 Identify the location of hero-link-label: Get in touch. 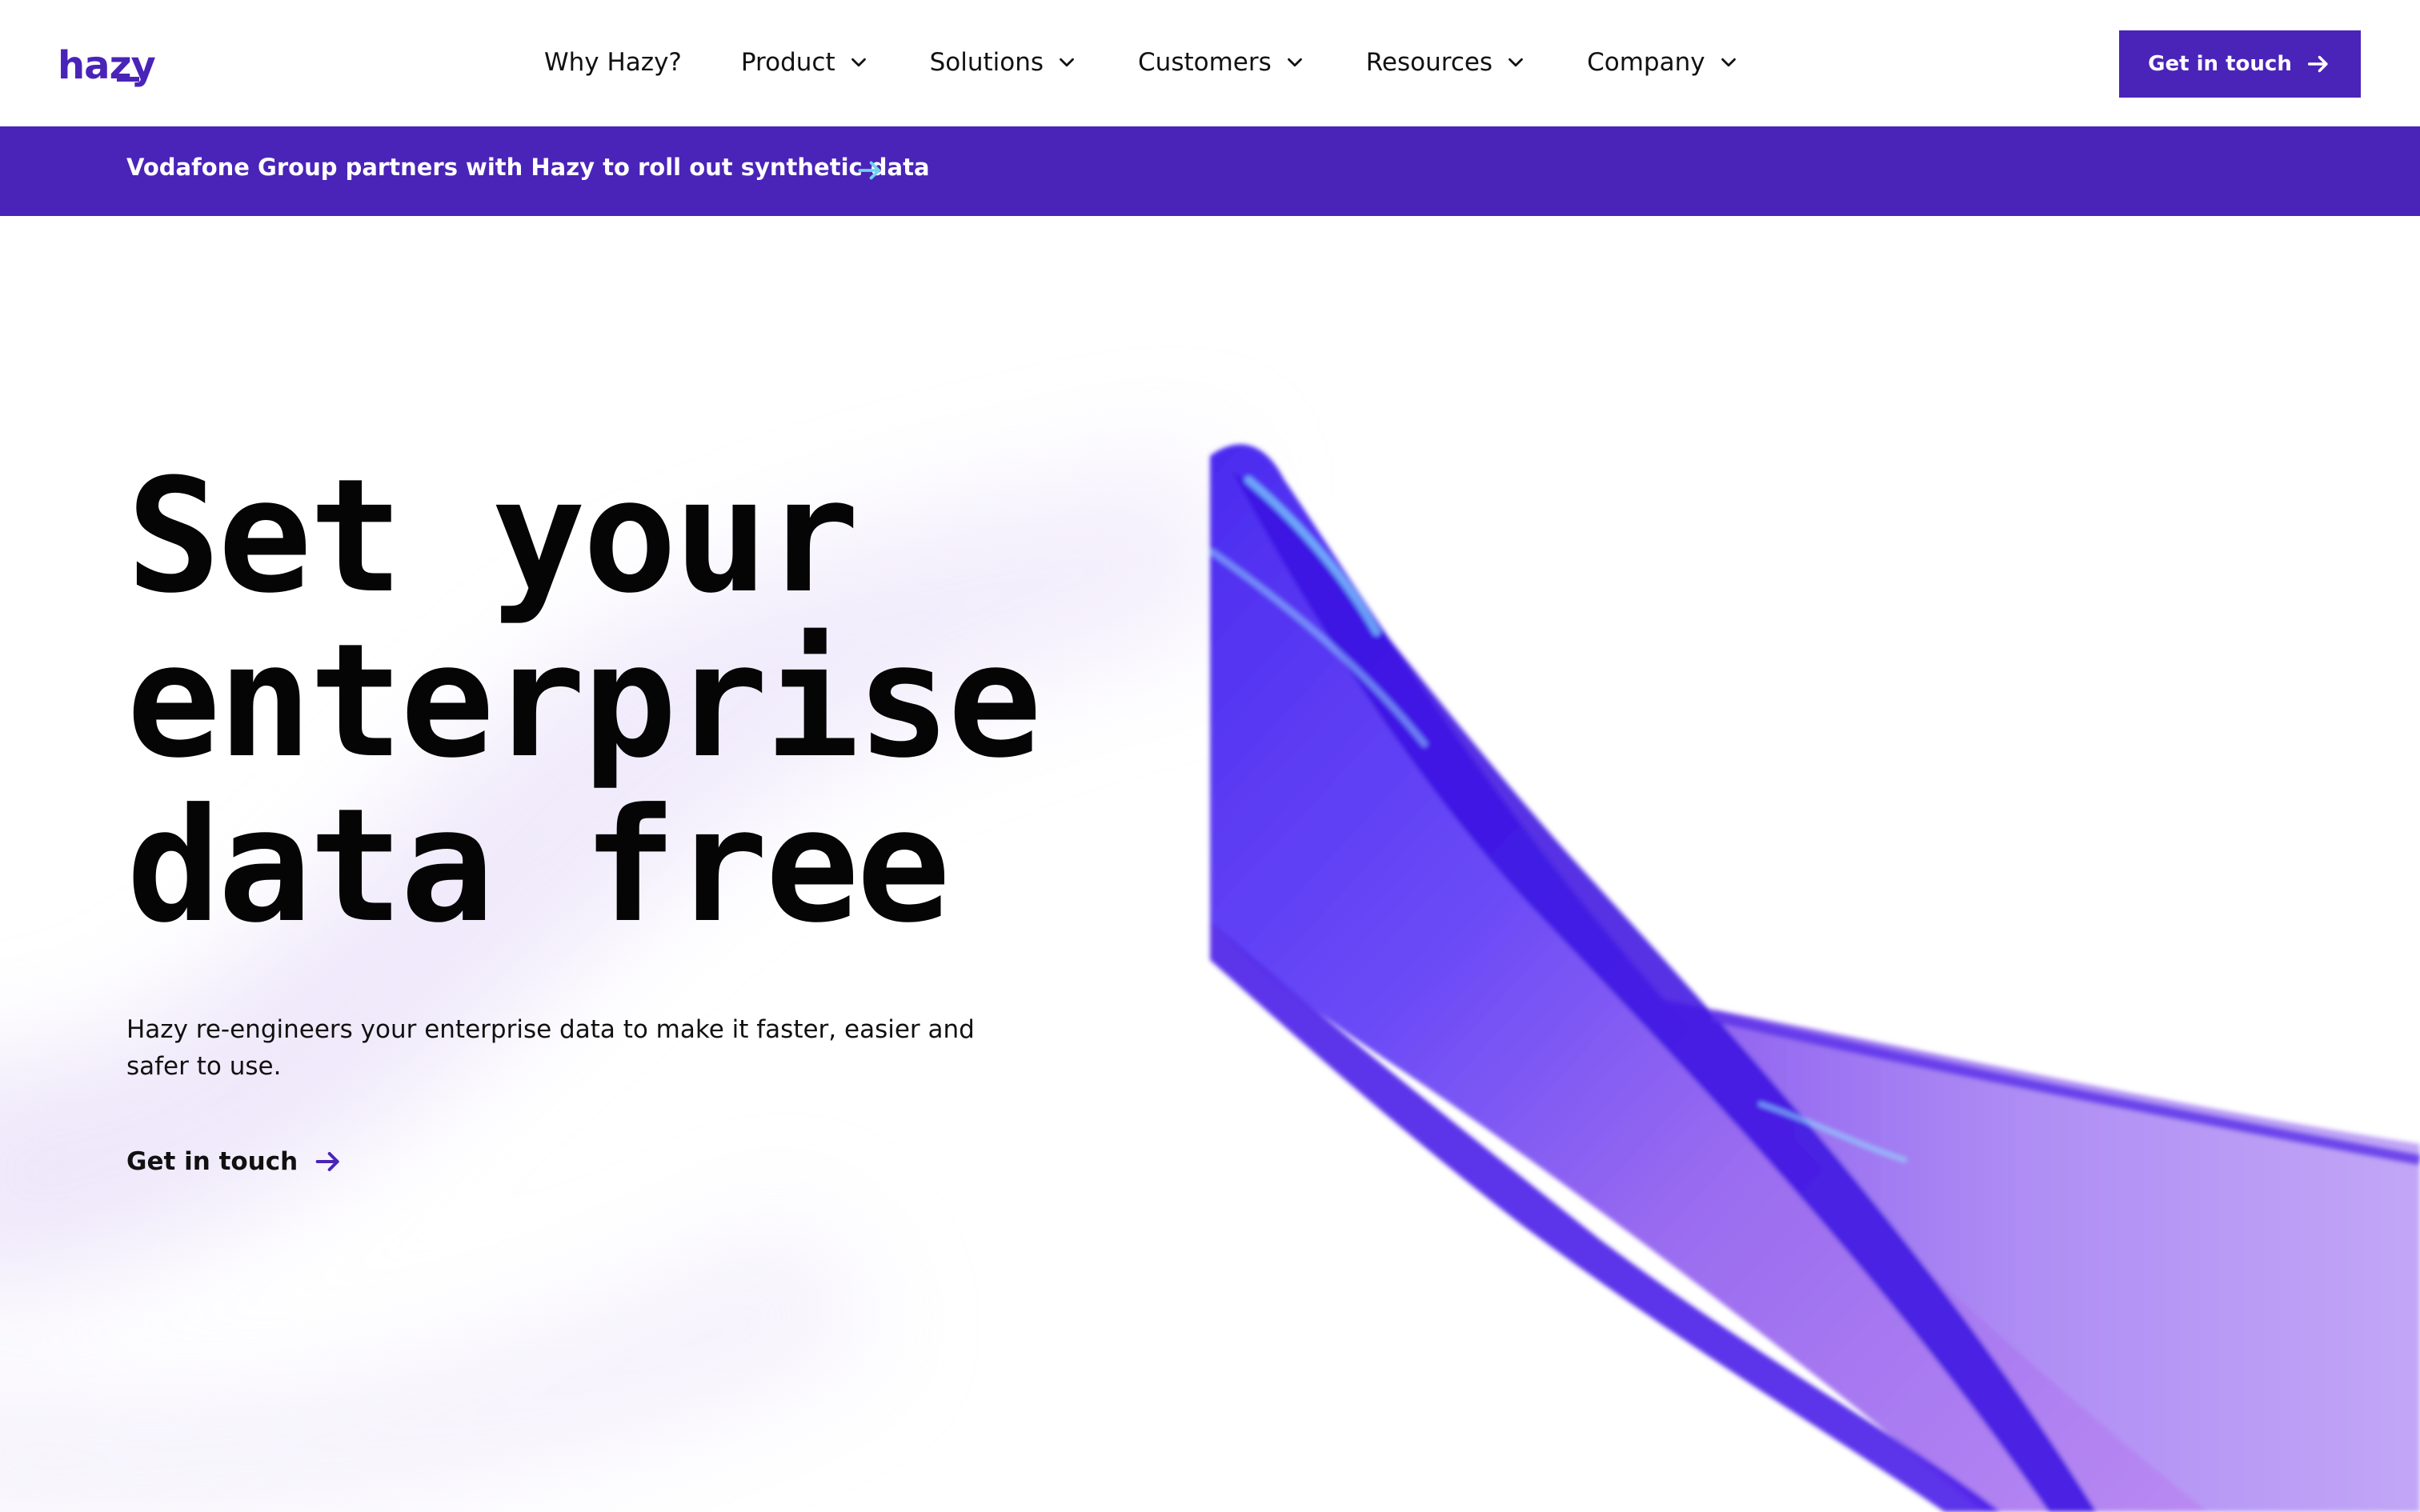
(212, 1161).